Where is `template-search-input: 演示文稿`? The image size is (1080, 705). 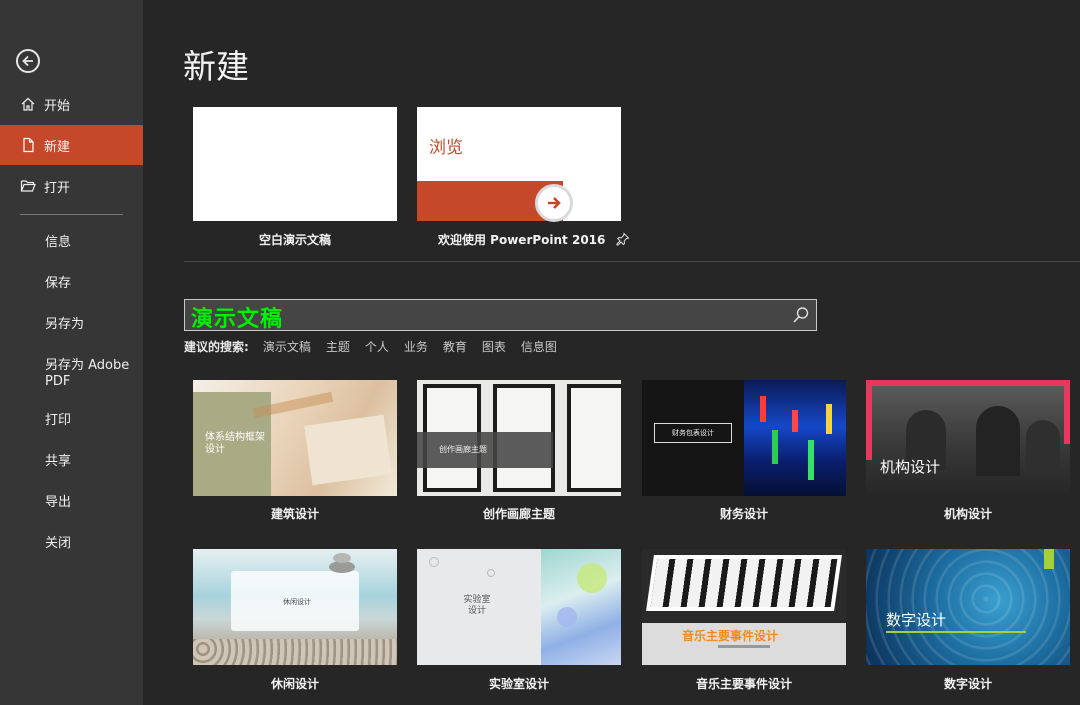 template-search-input: 演示文稿 is located at coordinates (500, 315).